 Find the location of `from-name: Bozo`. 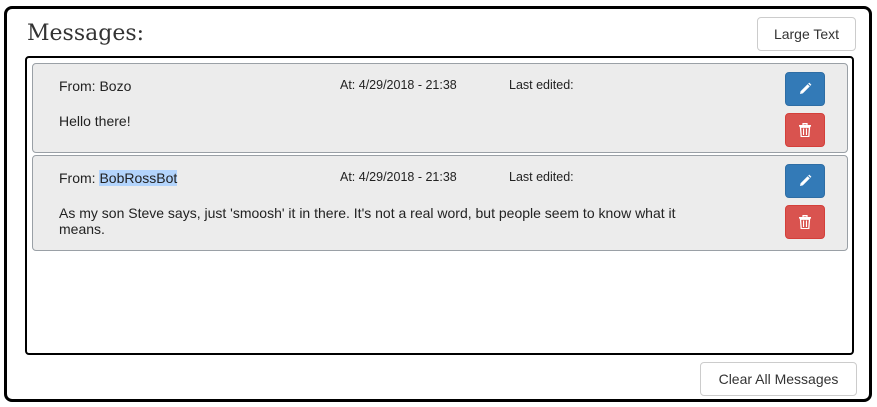

from-name: Bozo is located at coordinates (115, 86).